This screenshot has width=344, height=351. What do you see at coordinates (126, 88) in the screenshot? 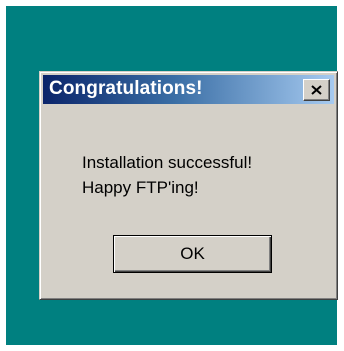
I see `dialog-title: Congratulations!` at bounding box center [126, 88].